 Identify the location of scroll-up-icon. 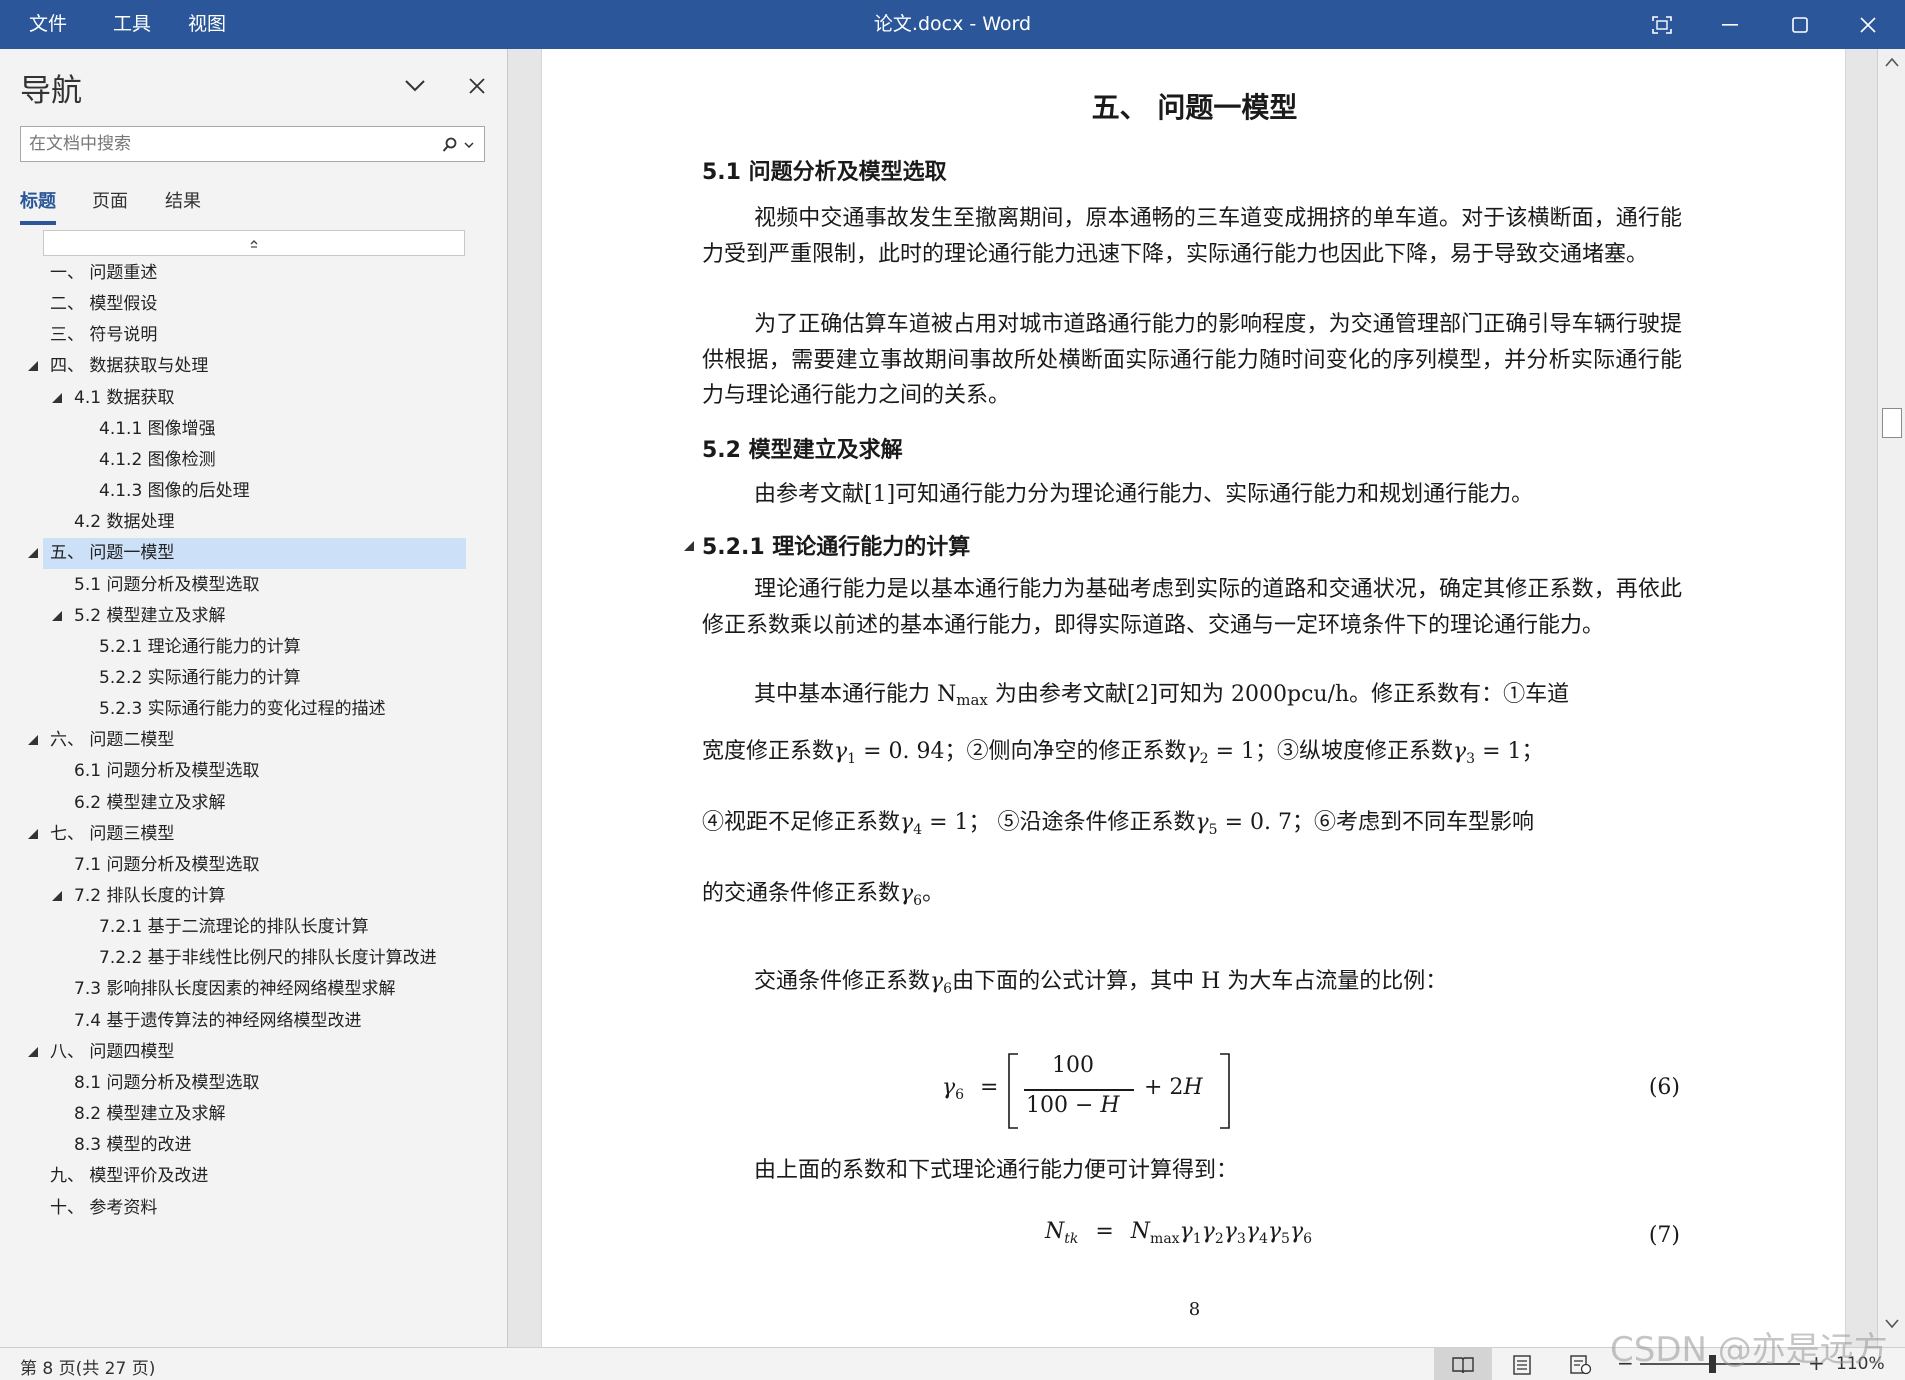
(1892, 62).